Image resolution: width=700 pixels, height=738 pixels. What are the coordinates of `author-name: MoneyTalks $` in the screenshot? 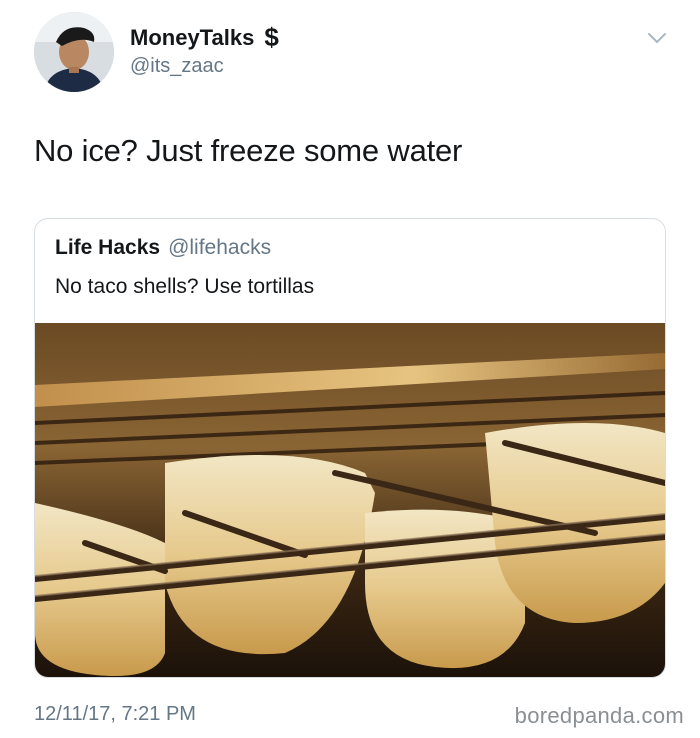 It's located at (204, 37).